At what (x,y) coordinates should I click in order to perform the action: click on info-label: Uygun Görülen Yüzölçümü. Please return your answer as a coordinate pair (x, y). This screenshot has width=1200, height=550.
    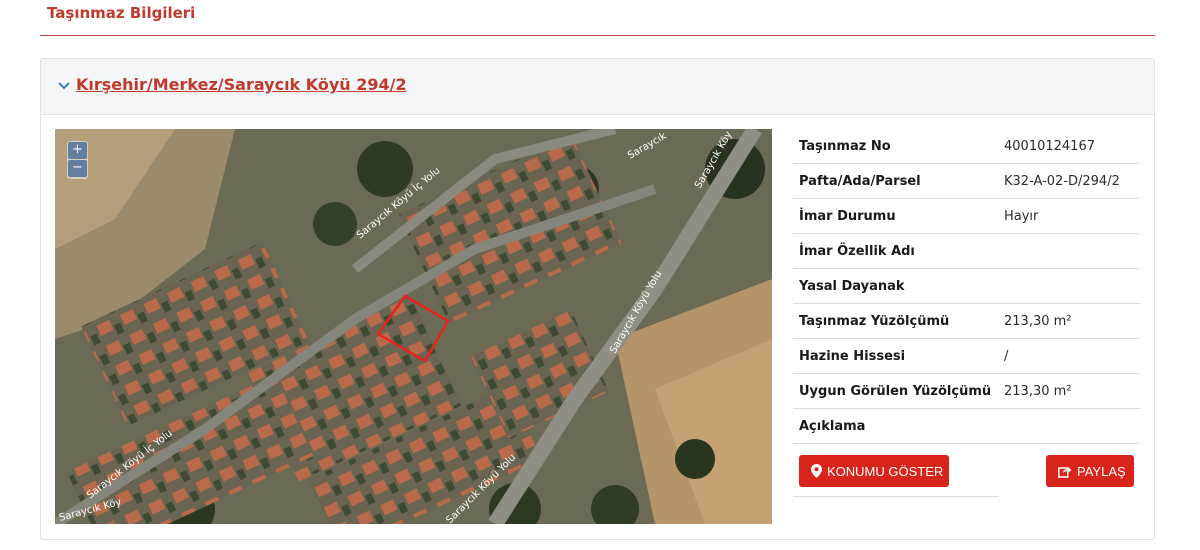
    Looking at the image, I should click on (895, 391).